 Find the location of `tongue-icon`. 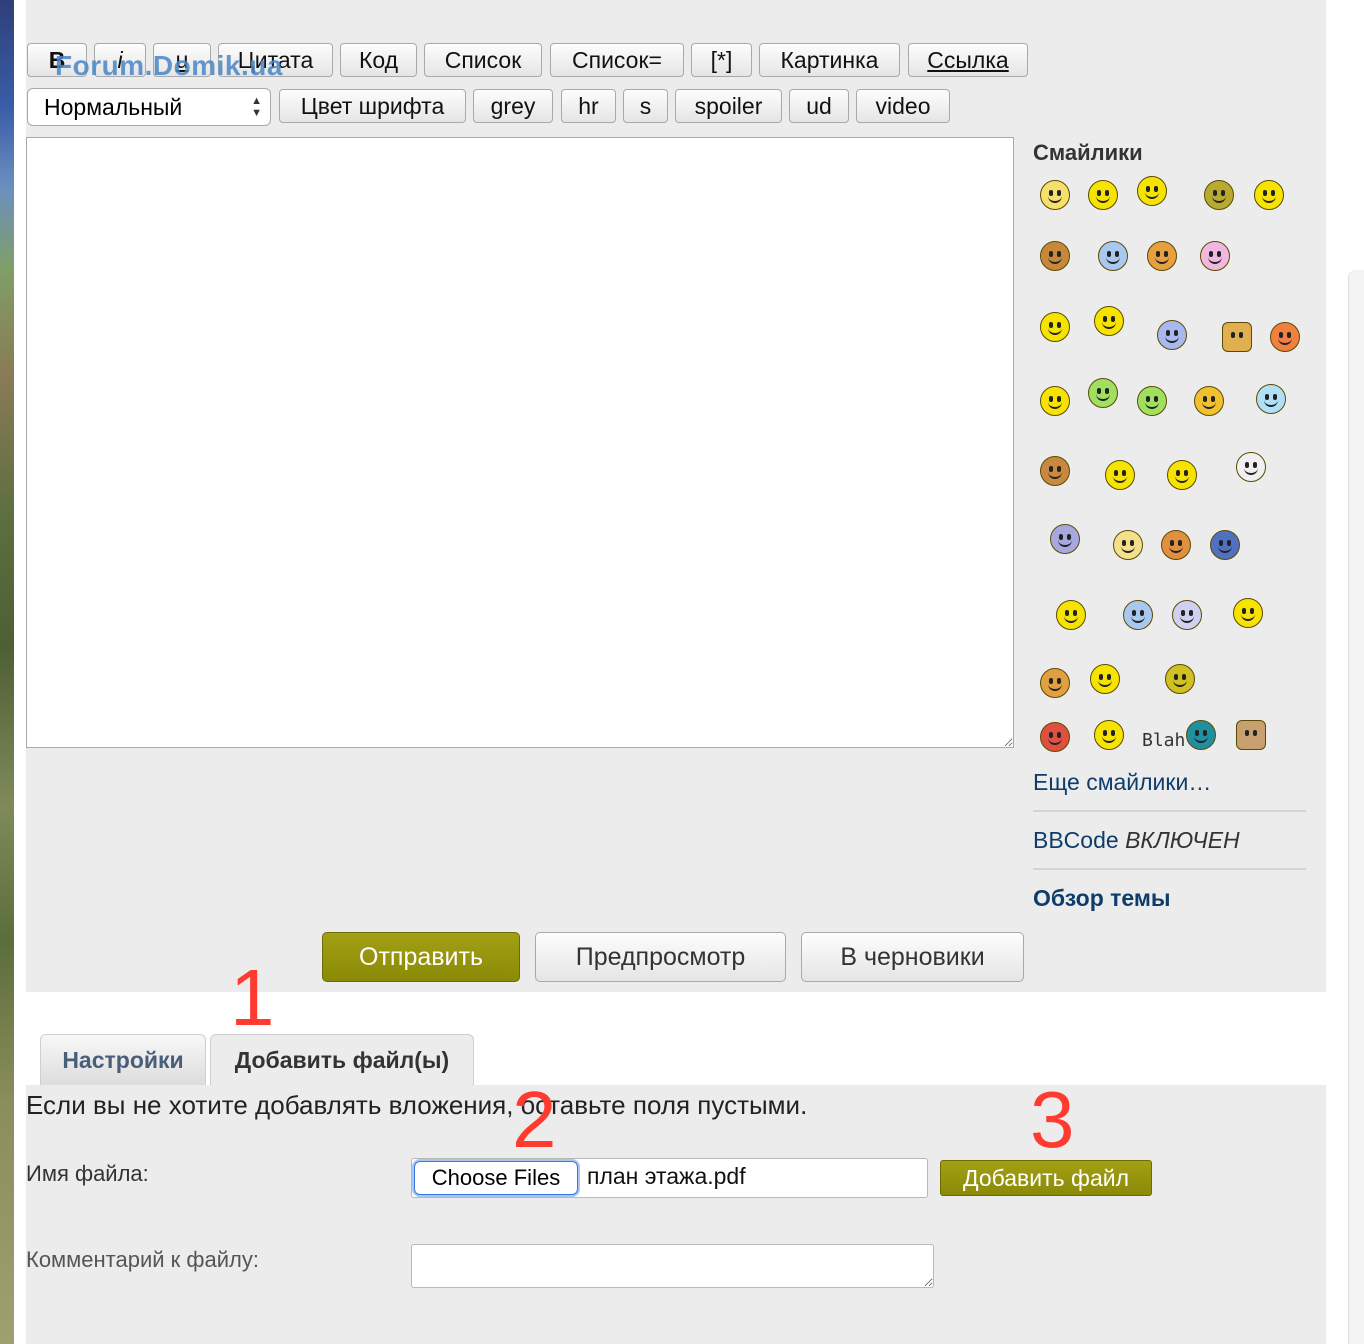

tongue-icon is located at coordinates (1215, 256).